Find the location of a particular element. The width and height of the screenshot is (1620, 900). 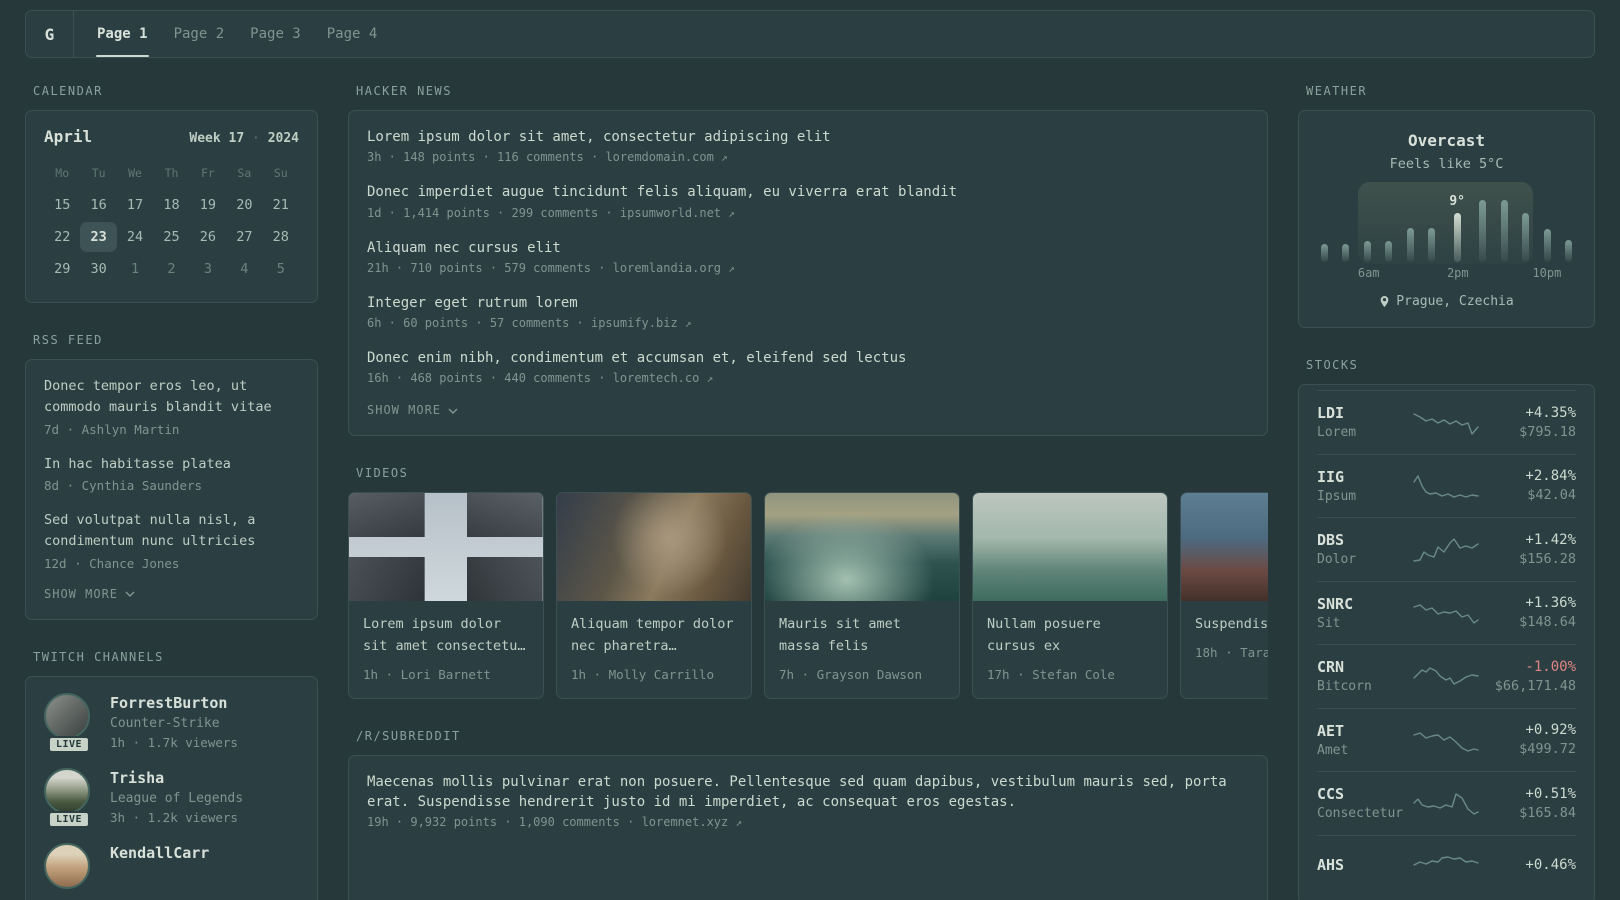

calendar-day: 23 is located at coordinates (98, 237).